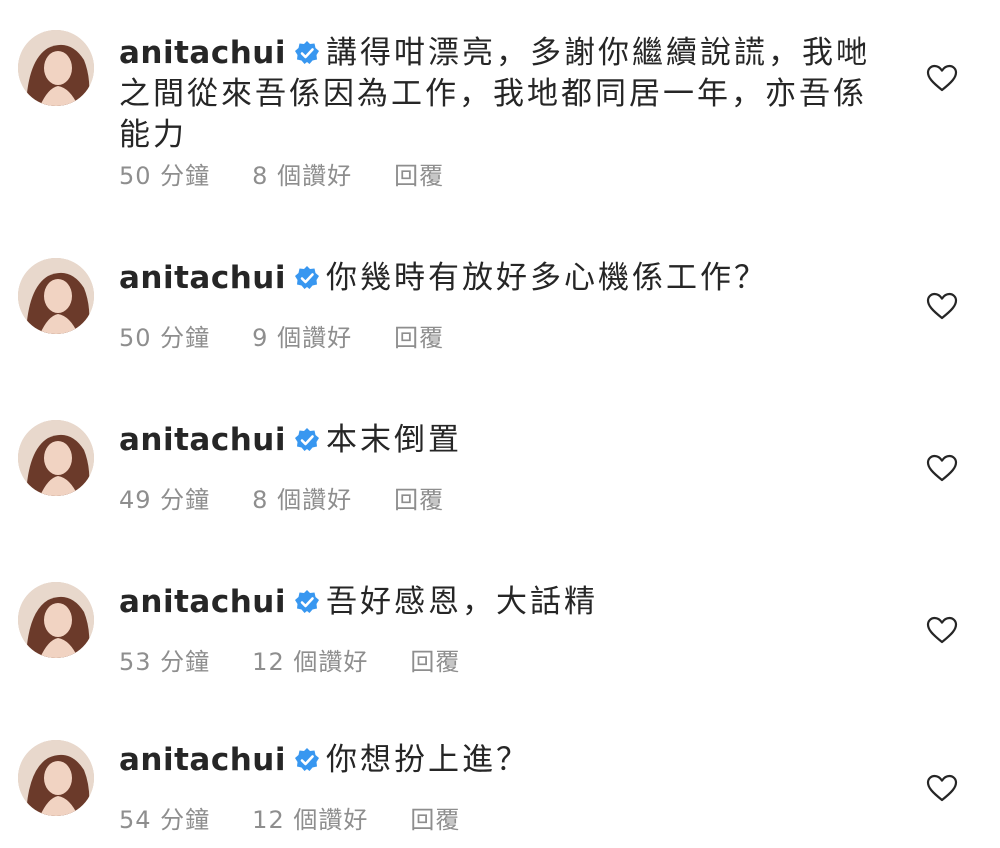 This screenshot has width=1000, height=848. I want to click on comment-content: anitachui 你幾時有放好多心機係工作？, so click(499, 278).